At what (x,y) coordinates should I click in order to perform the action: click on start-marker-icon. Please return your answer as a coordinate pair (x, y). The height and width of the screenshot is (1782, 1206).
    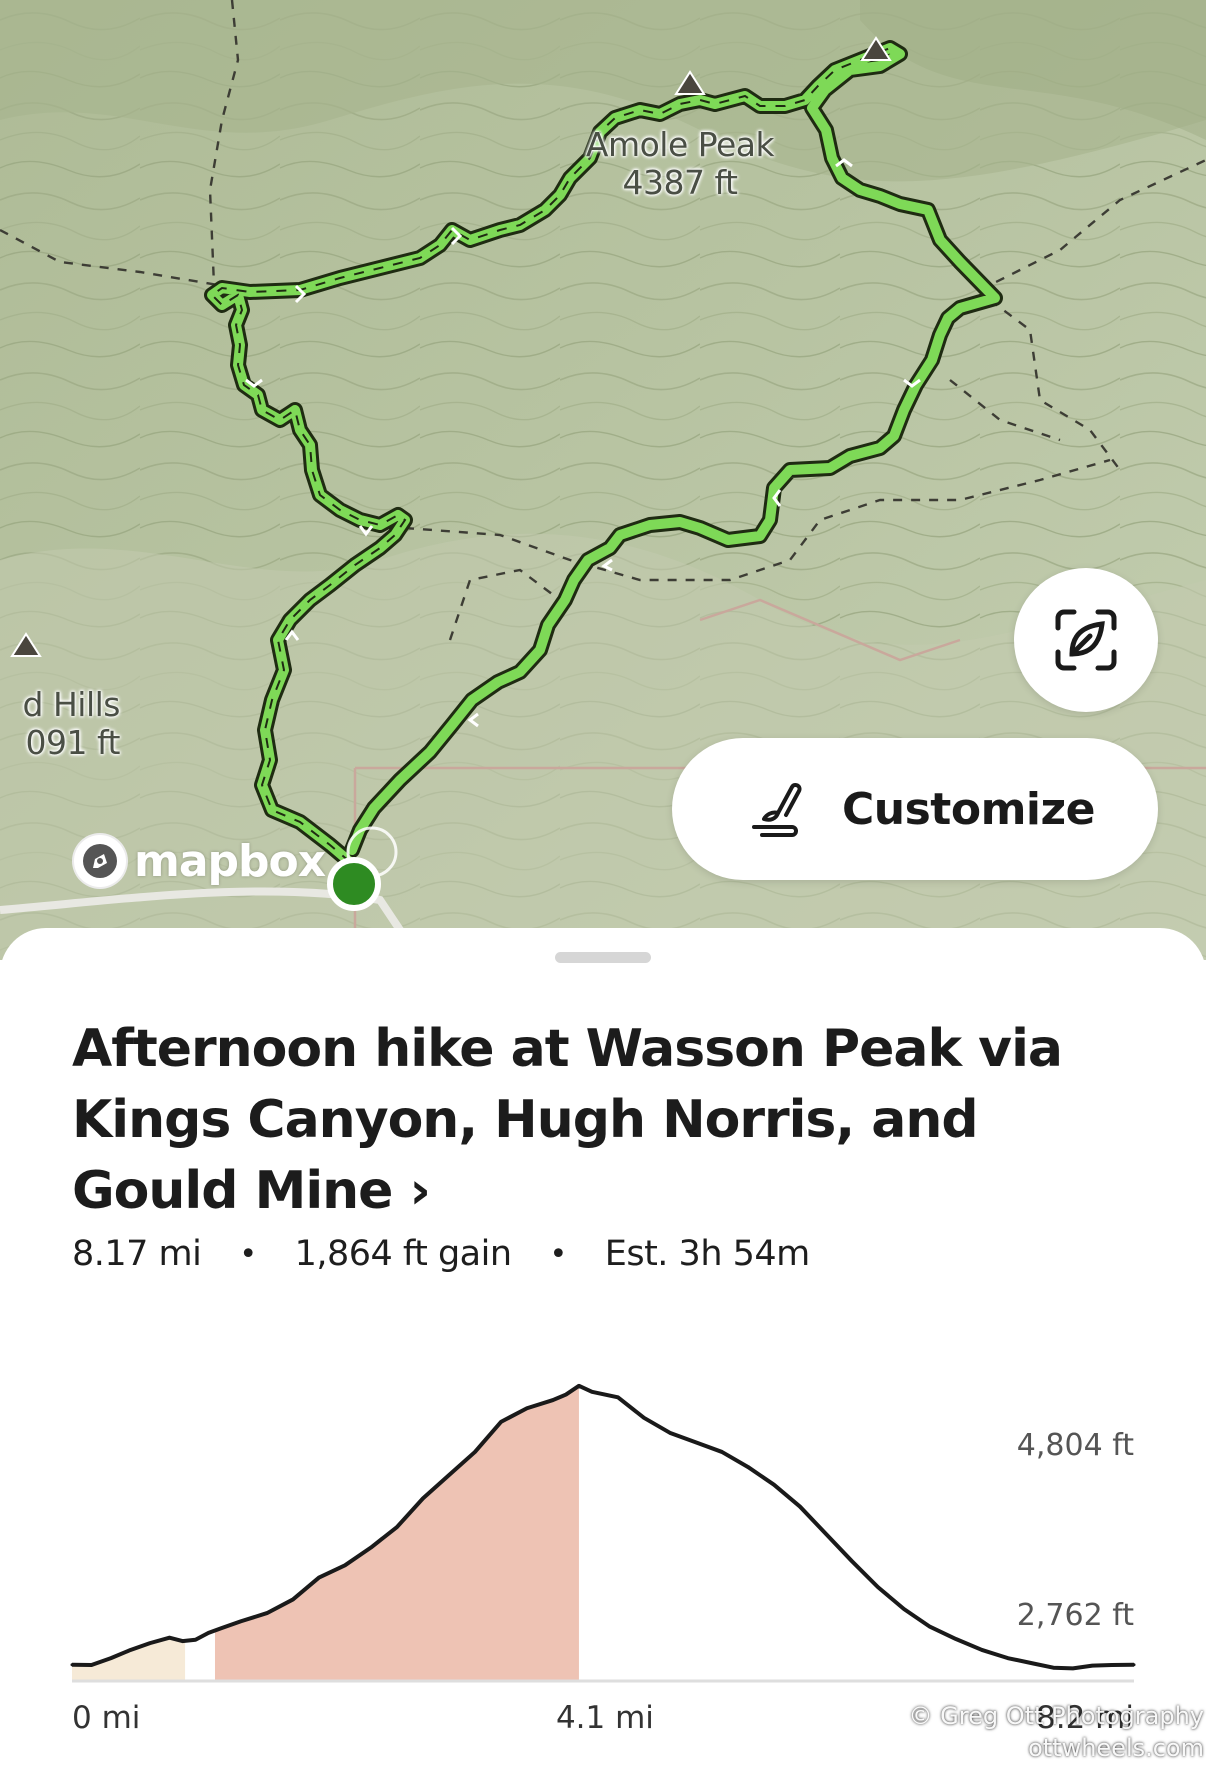
    Looking at the image, I should click on (354, 884).